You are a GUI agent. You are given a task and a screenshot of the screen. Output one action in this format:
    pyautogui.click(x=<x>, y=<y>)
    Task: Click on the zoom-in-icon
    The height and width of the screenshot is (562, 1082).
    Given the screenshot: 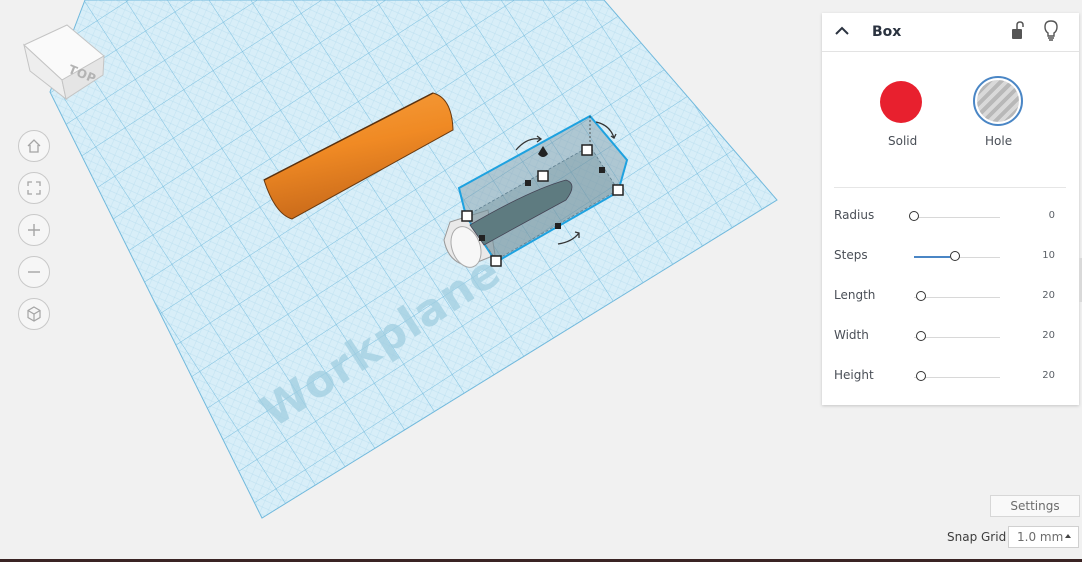 What is the action you would take?
    pyautogui.click(x=34, y=230)
    